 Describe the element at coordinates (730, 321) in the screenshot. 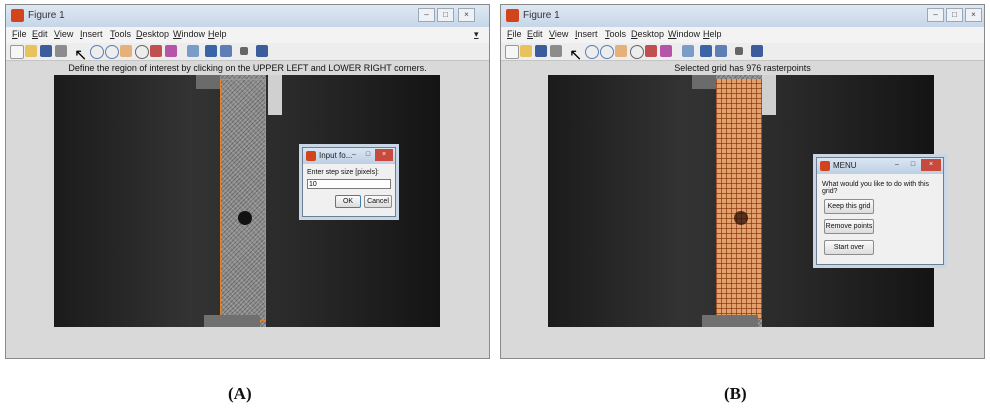

I see `lower-grip` at that location.